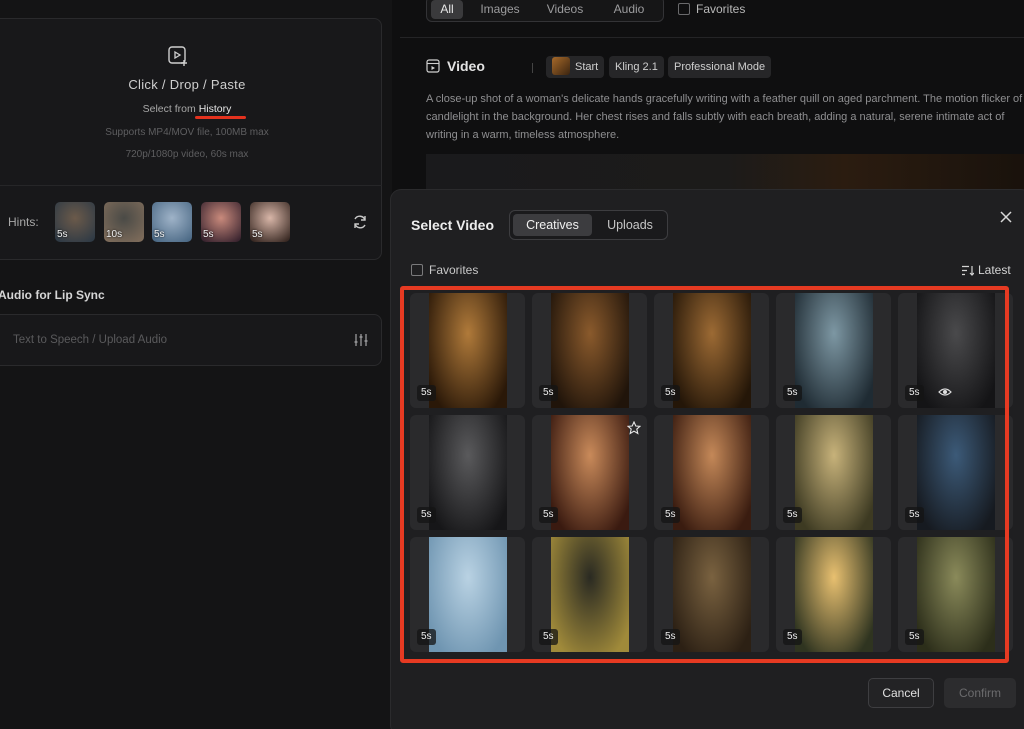 The image size is (1024, 729). What do you see at coordinates (630, 225) in the screenshot?
I see `tab-uploads: Uploads` at bounding box center [630, 225].